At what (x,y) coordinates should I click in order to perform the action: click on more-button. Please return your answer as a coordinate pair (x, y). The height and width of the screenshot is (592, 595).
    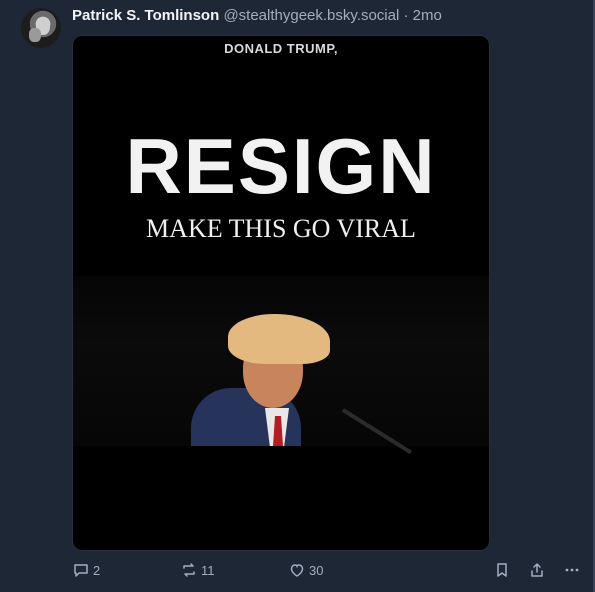
    Looking at the image, I should click on (572, 570).